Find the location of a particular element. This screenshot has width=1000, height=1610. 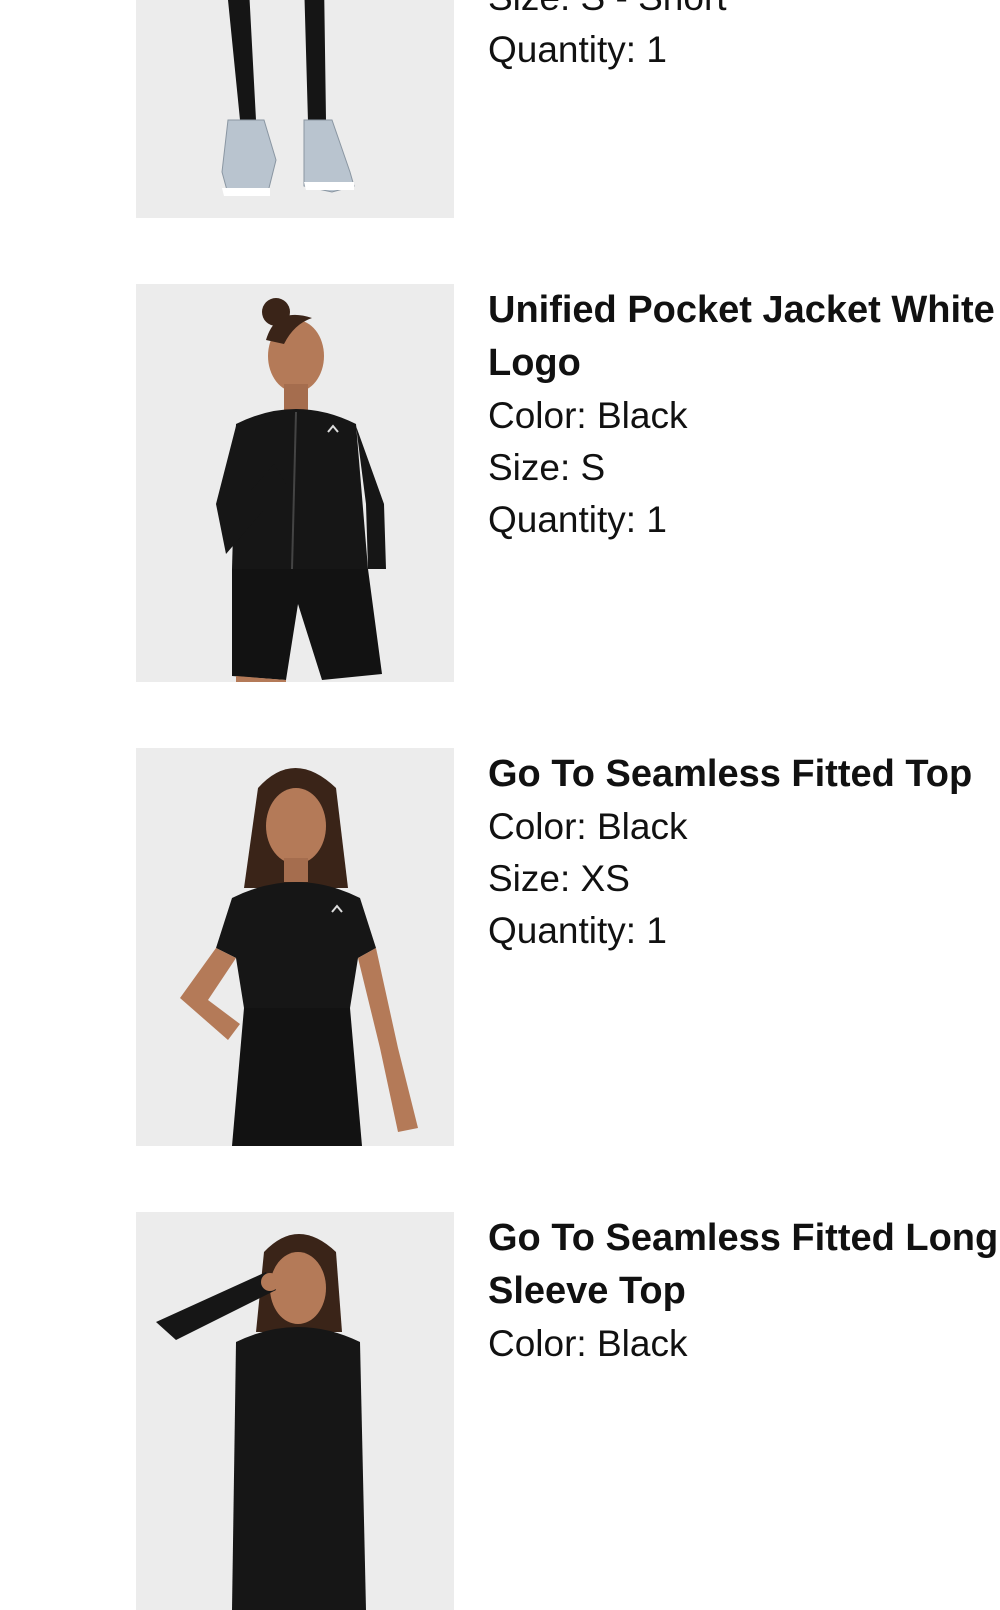

item-details: Size: S - Short Quantity: 1 is located at coordinates (744, 38).